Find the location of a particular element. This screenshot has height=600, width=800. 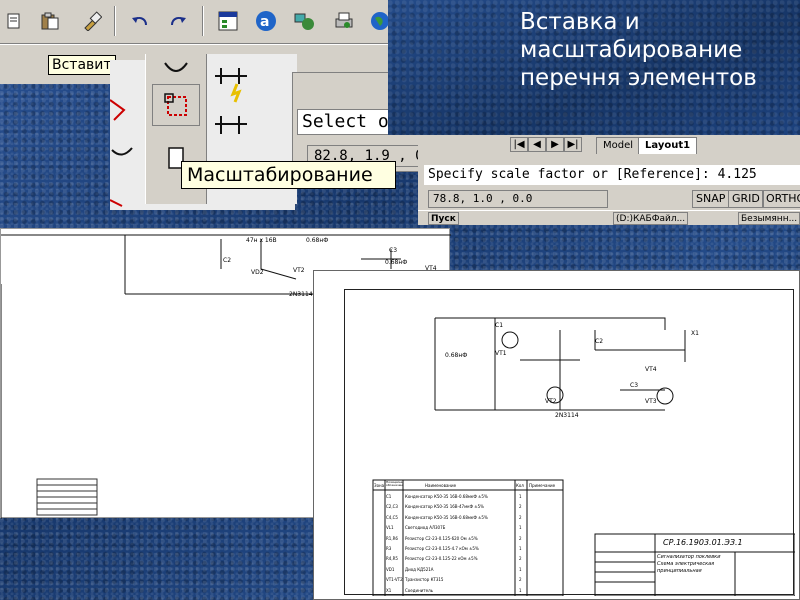

bom-designator: R4,R5 is located at coordinates (392, 559).